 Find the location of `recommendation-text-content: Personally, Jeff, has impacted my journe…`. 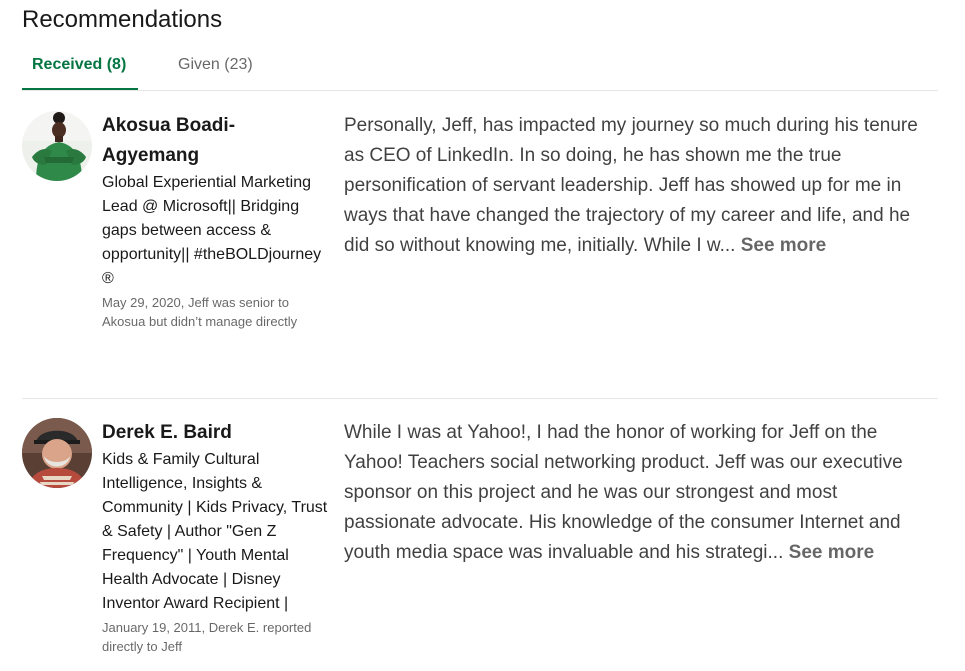

recommendation-text-content: Personally, Jeff, has impacted my journe… is located at coordinates (631, 185).